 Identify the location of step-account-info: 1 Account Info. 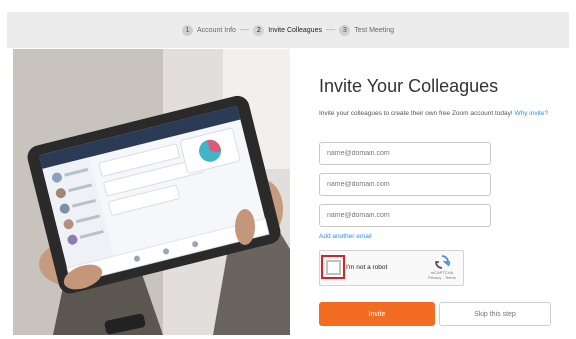
(209, 30).